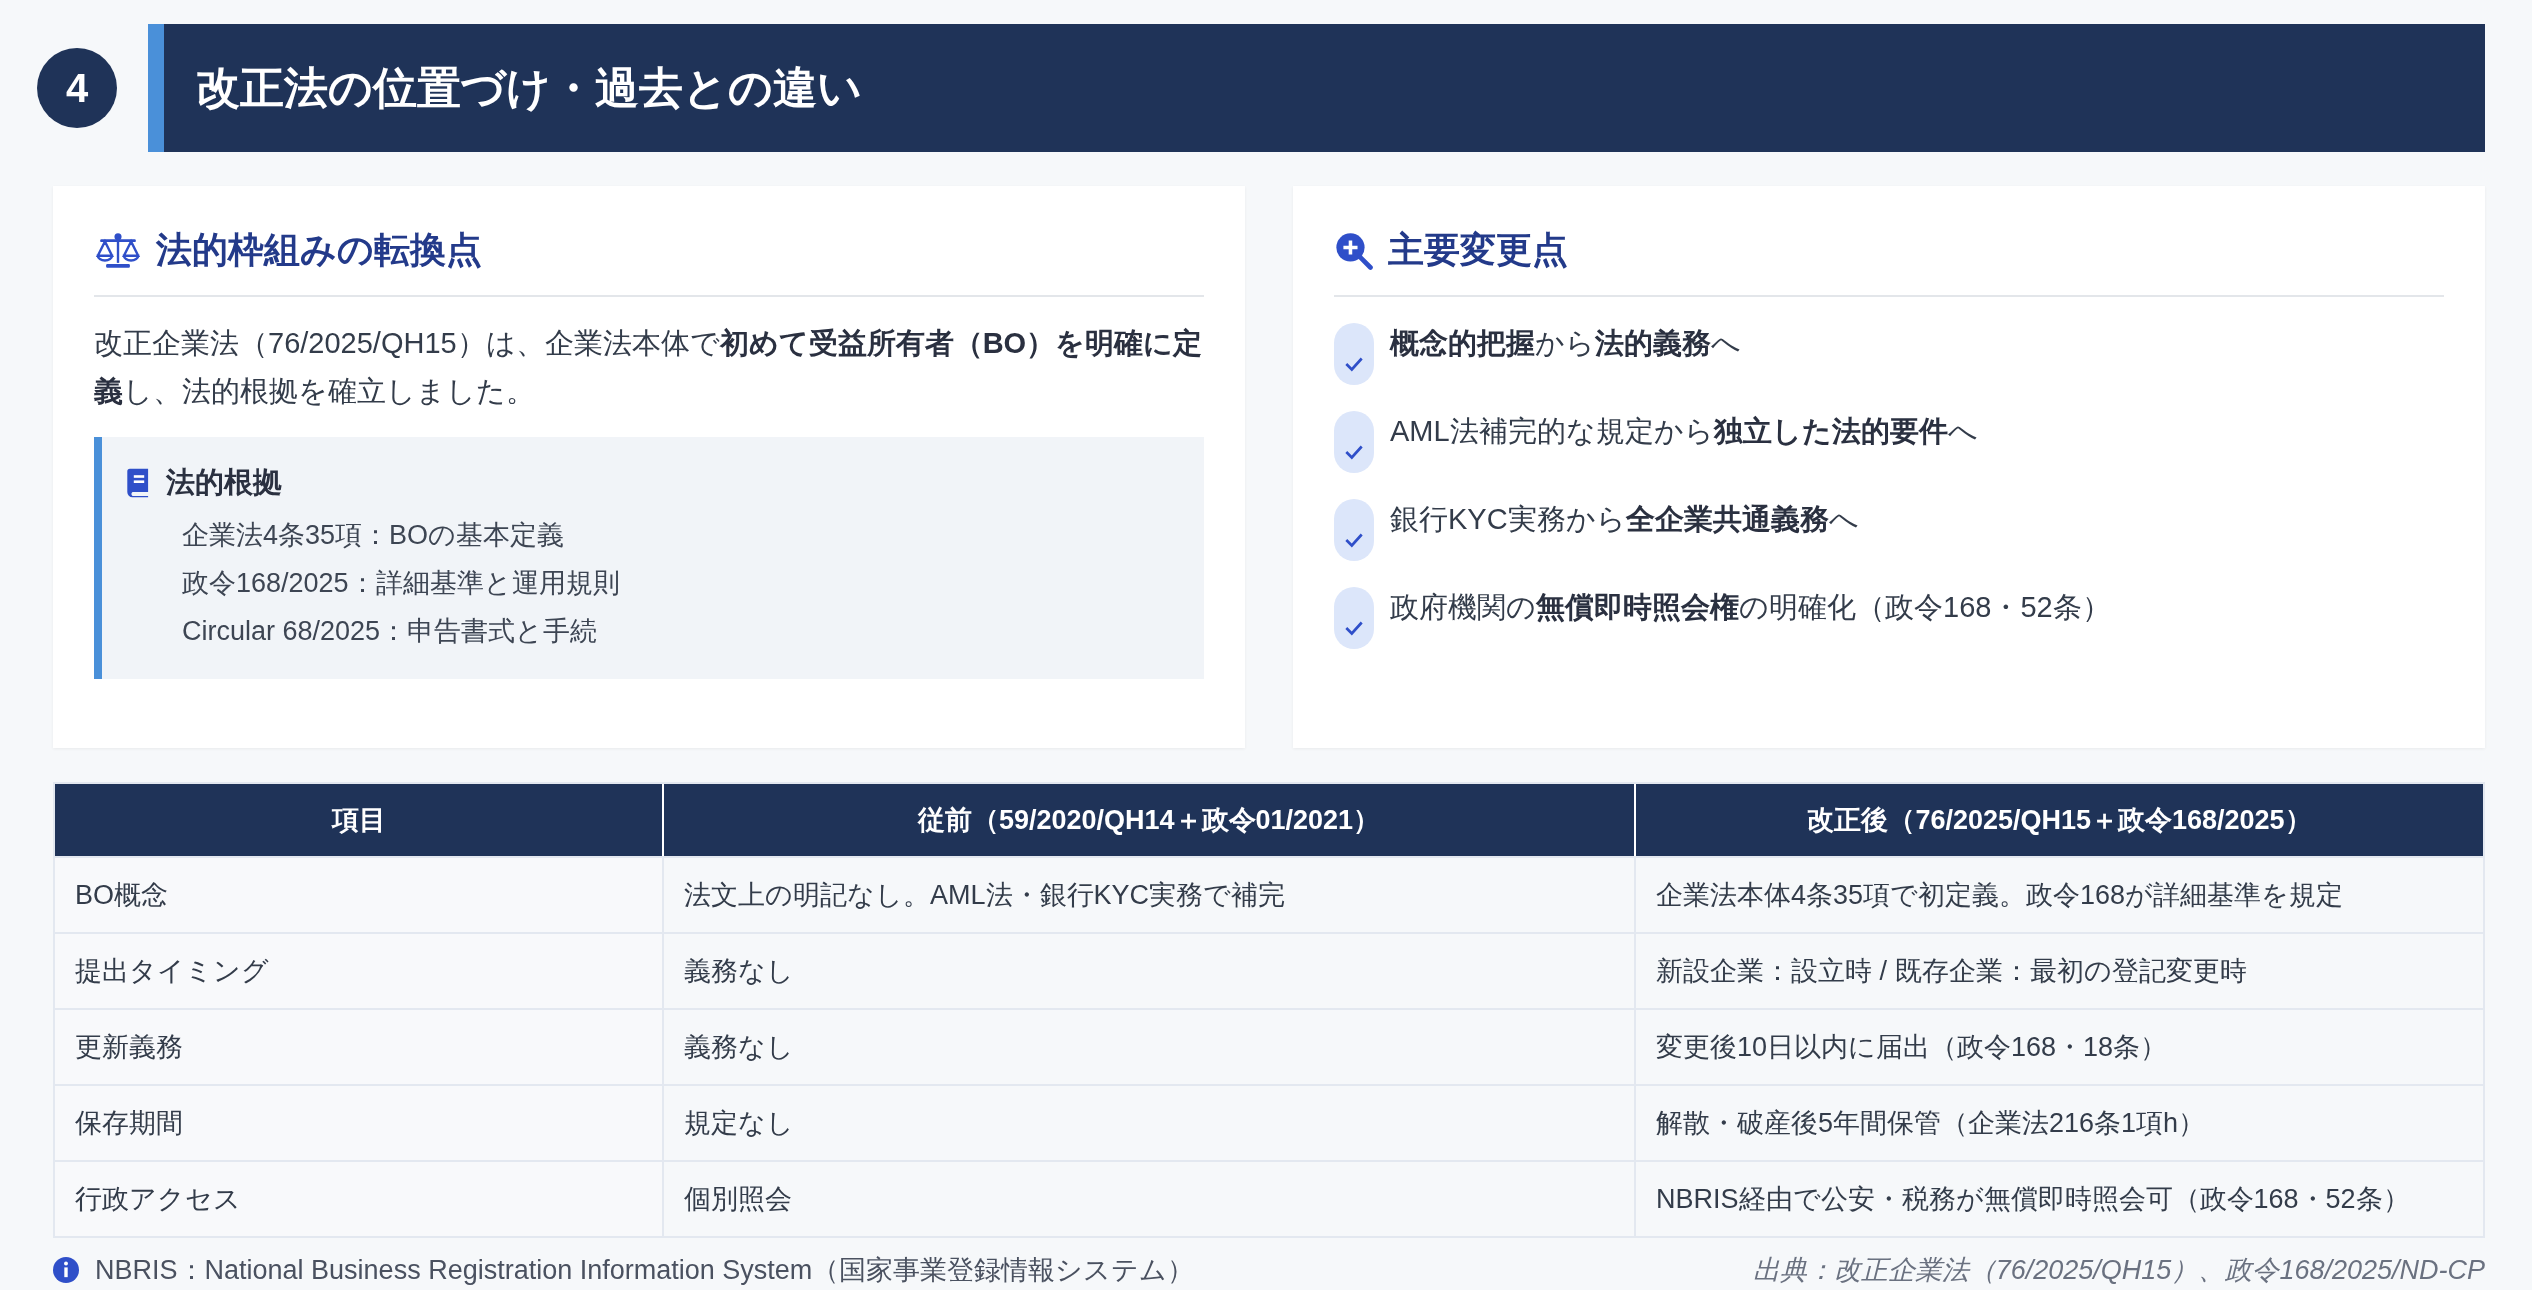  What do you see at coordinates (2058, 971) in the screenshot?
I see `table-cell: 新設企業：設立時 / 既存企業：最初の登記変更時` at bounding box center [2058, 971].